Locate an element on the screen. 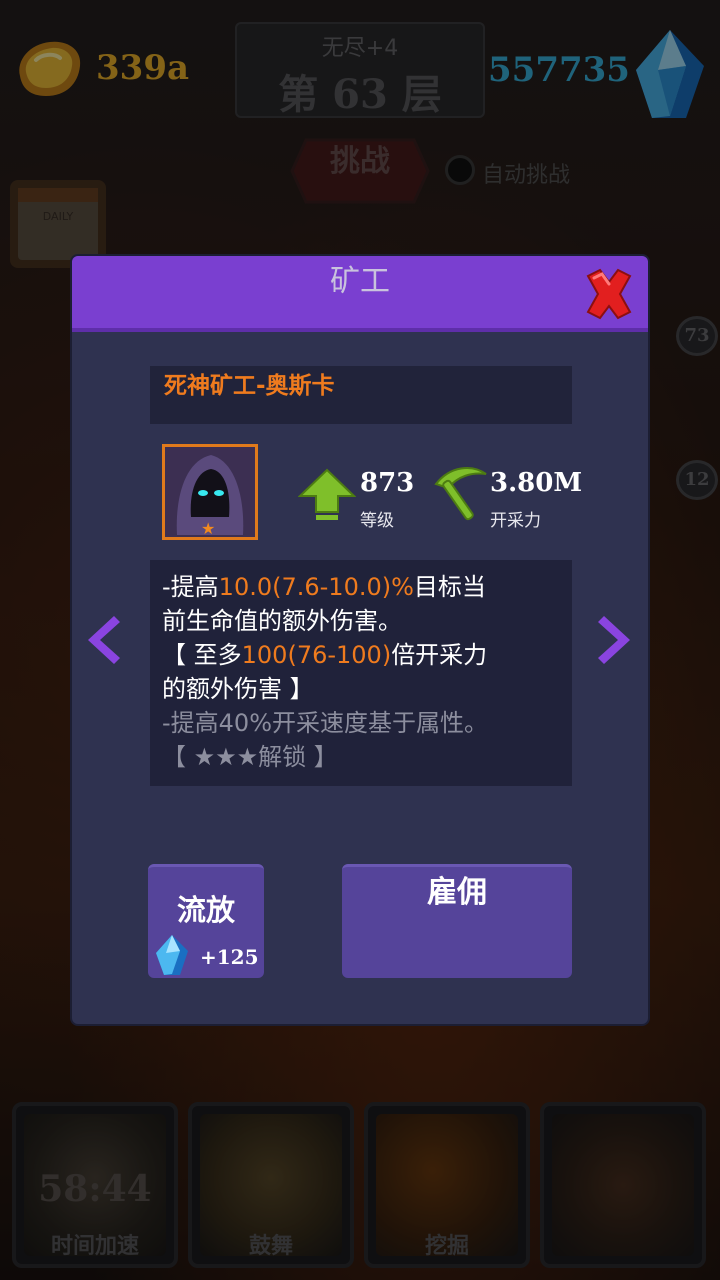  exile-button: 流放 +125 is located at coordinates (206, 921).